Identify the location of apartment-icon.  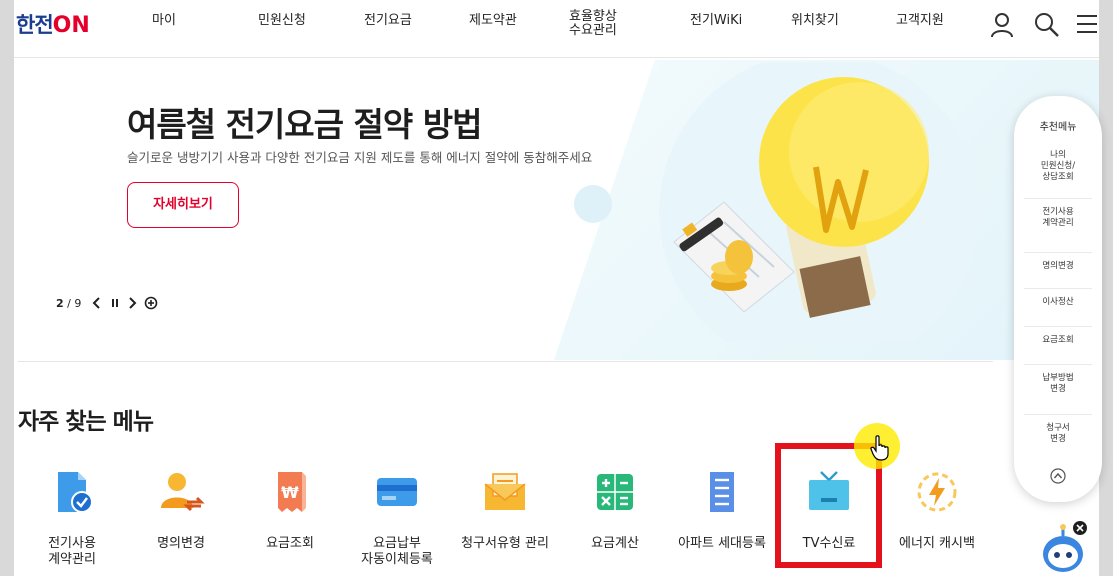
(722, 492).